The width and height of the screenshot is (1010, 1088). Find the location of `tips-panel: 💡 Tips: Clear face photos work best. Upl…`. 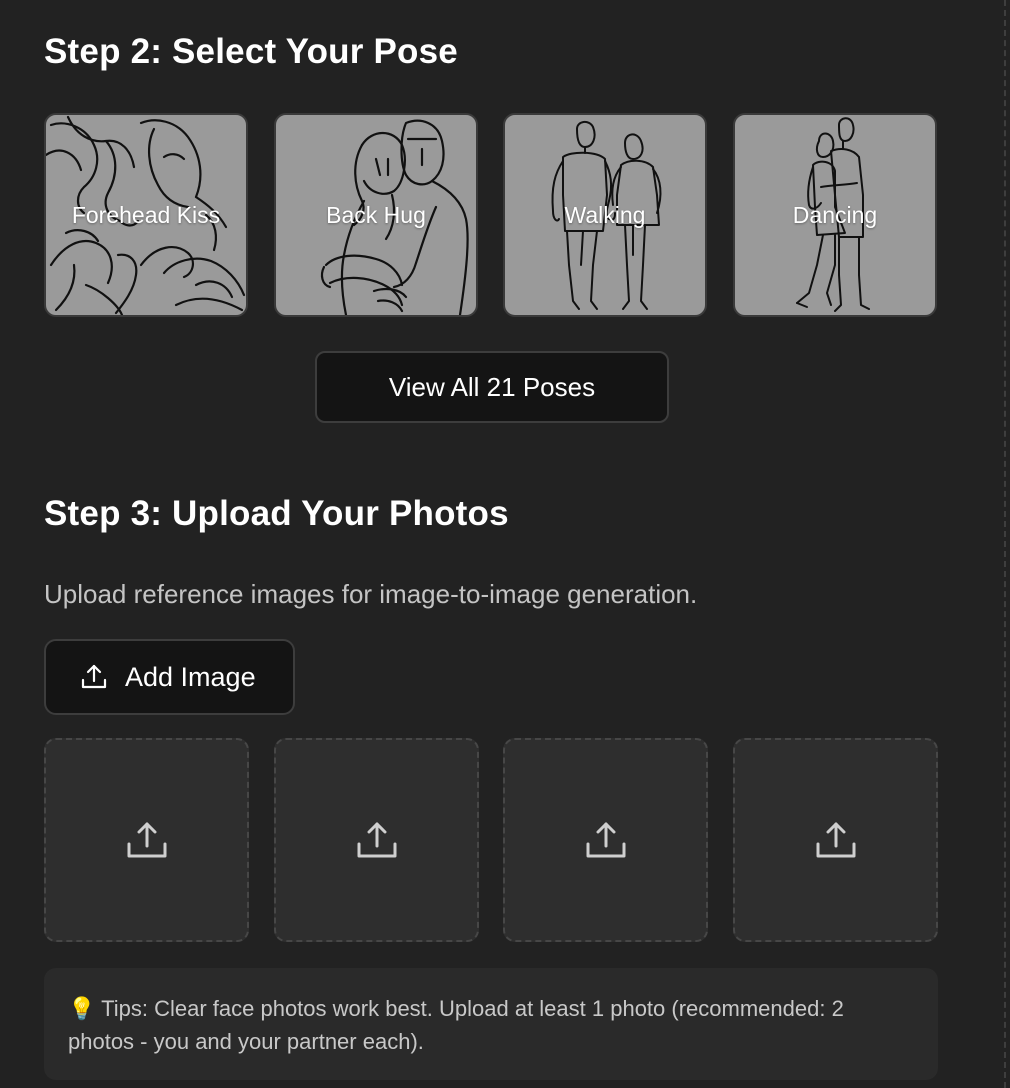

tips-panel: 💡 Tips: Clear face photos work best. Upl… is located at coordinates (491, 1024).